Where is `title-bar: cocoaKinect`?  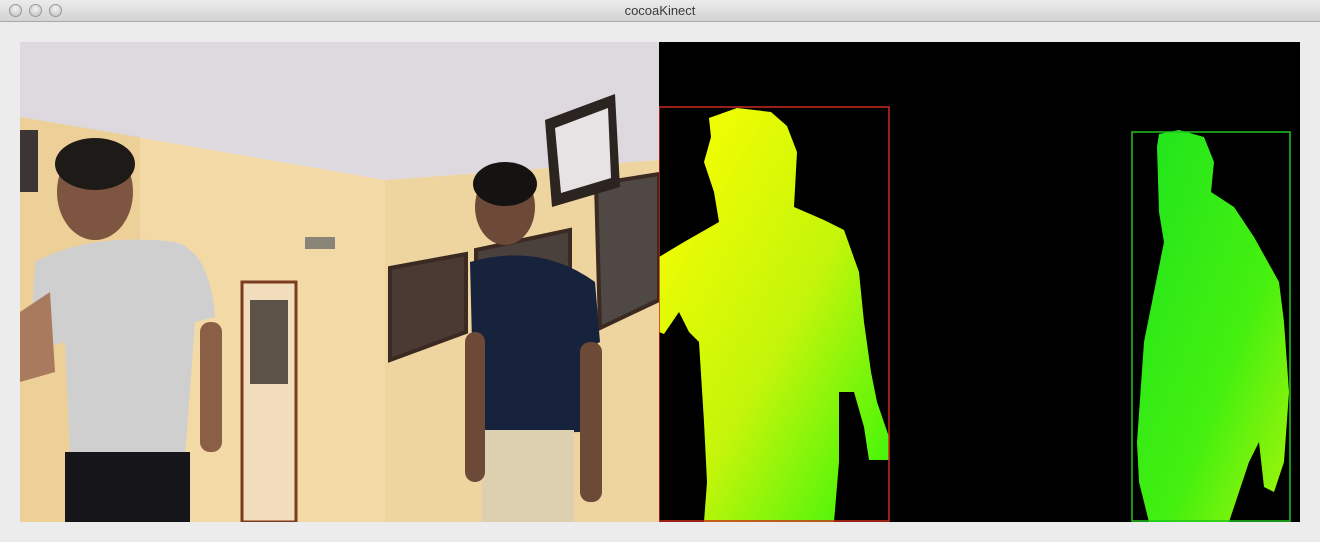 title-bar: cocoaKinect is located at coordinates (660, 11).